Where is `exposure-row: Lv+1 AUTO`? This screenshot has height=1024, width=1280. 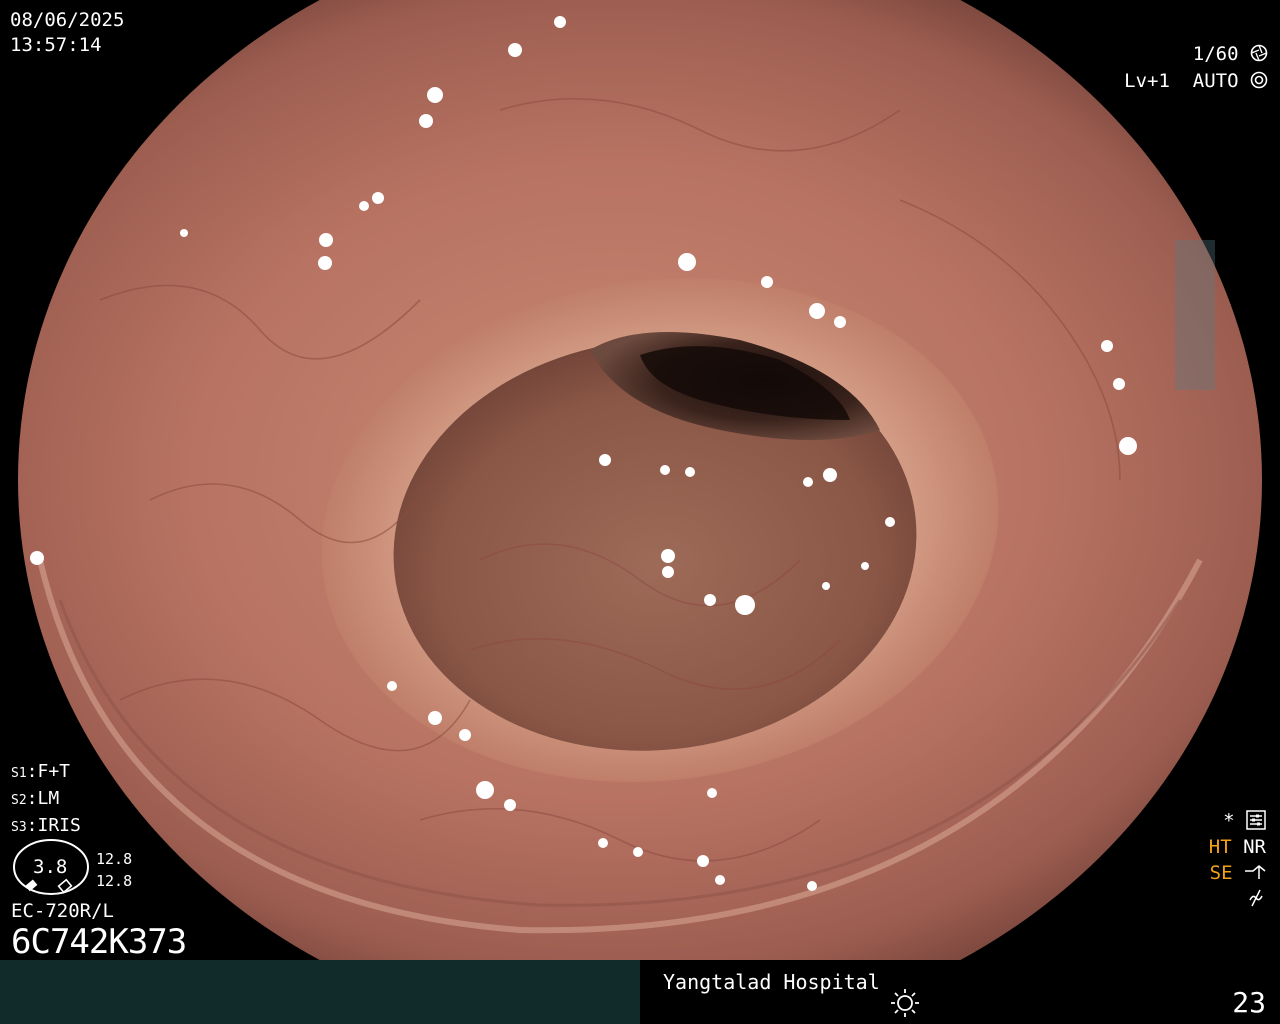
exposure-row: Lv+1 AUTO is located at coordinates (1196, 81).